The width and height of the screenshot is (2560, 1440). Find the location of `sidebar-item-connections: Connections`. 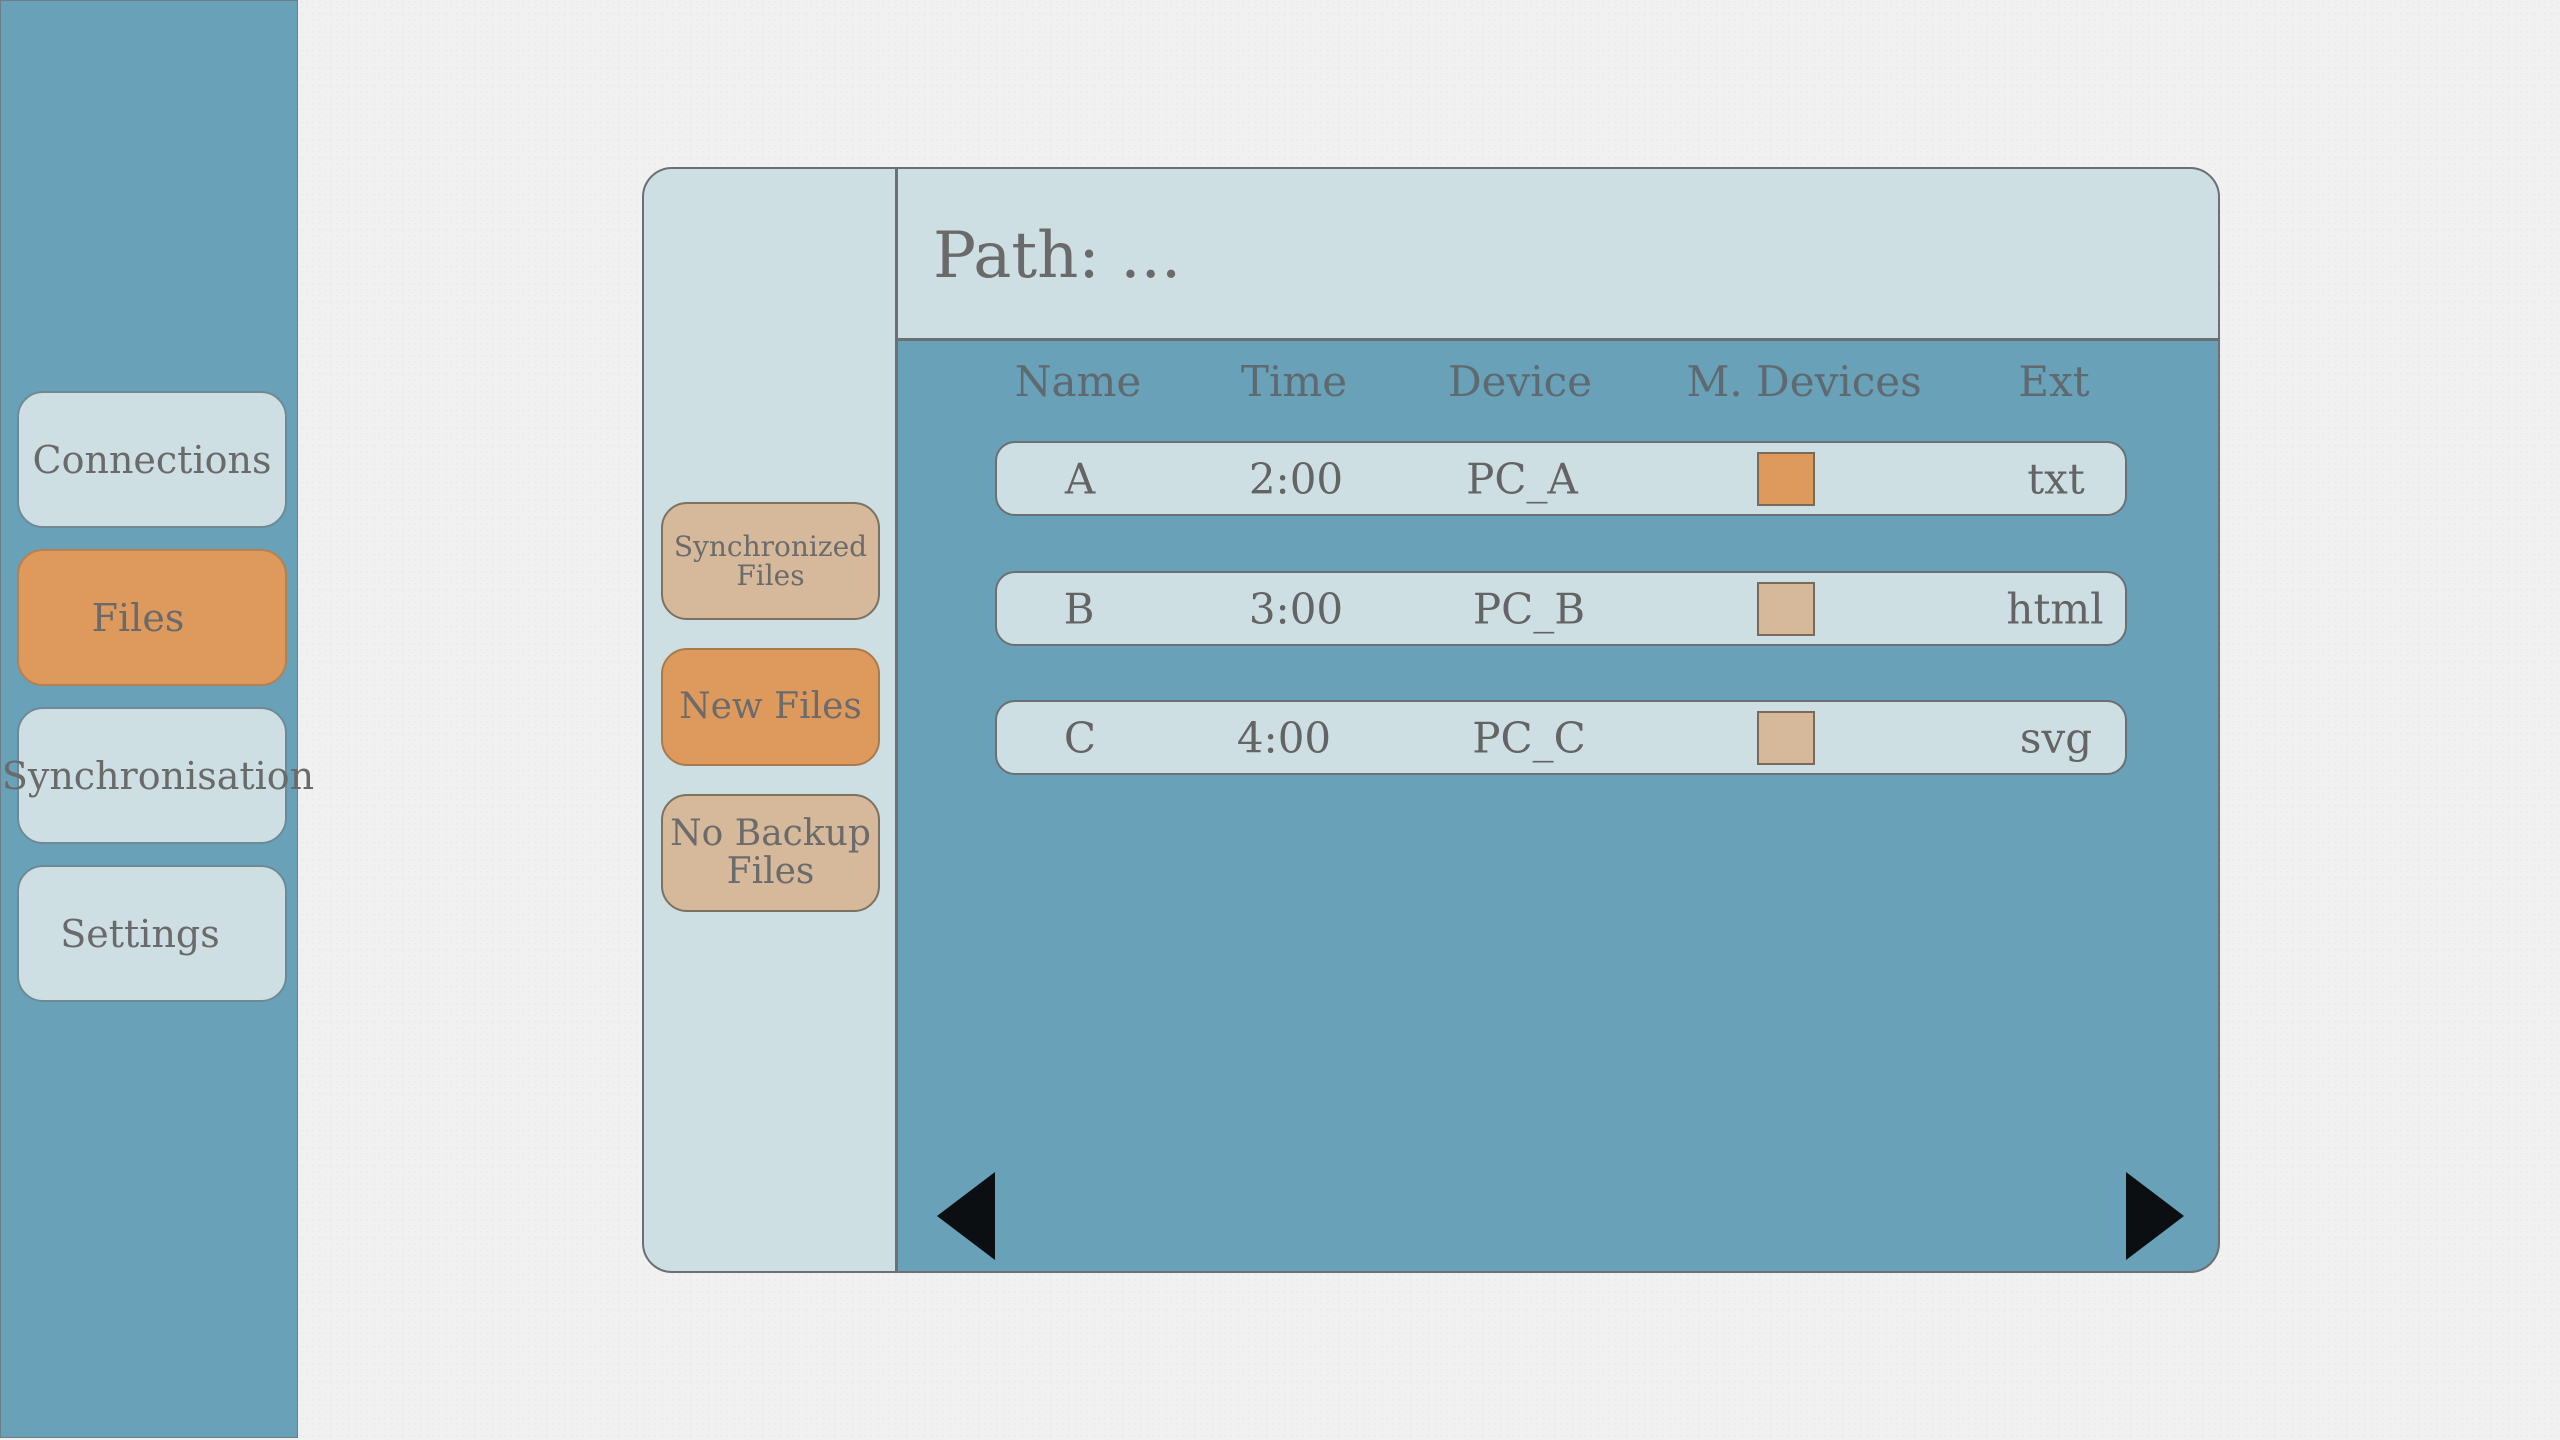

sidebar-item-connections: Connections is located at coordinates (152, 459).